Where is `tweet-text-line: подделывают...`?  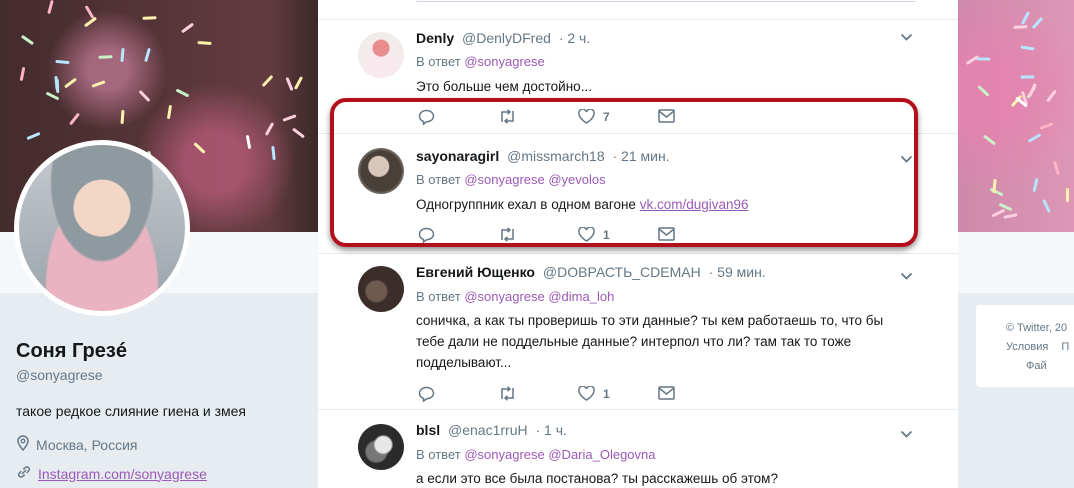
tweet-text-line: подделывают... is located at coordinates (464, 362).